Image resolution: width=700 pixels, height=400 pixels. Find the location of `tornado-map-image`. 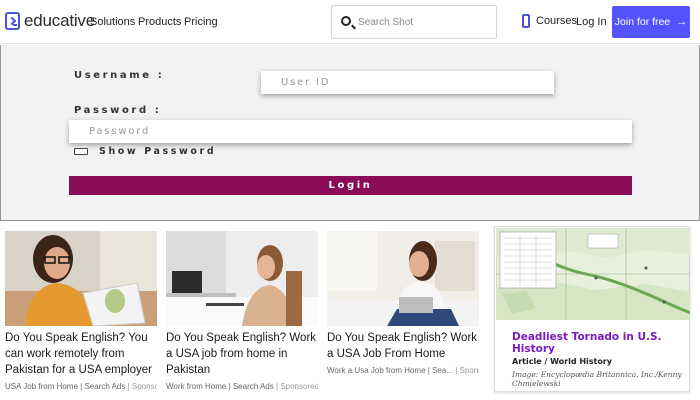

tornado-map-image is located at coordinates (593, 274).